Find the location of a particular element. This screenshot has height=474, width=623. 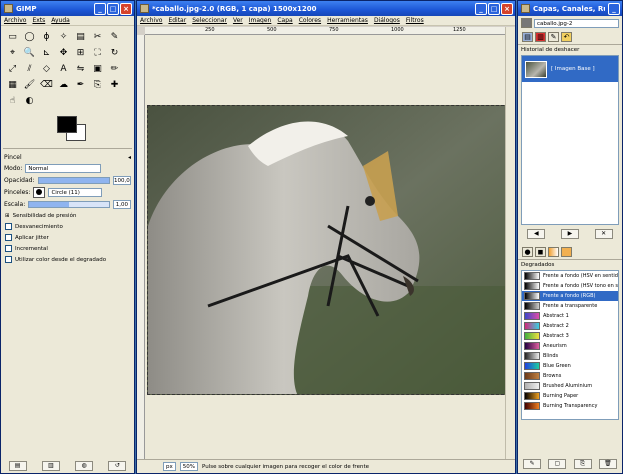

undo-item: [ Imagen Base ] is located at coordinates (570, 69).